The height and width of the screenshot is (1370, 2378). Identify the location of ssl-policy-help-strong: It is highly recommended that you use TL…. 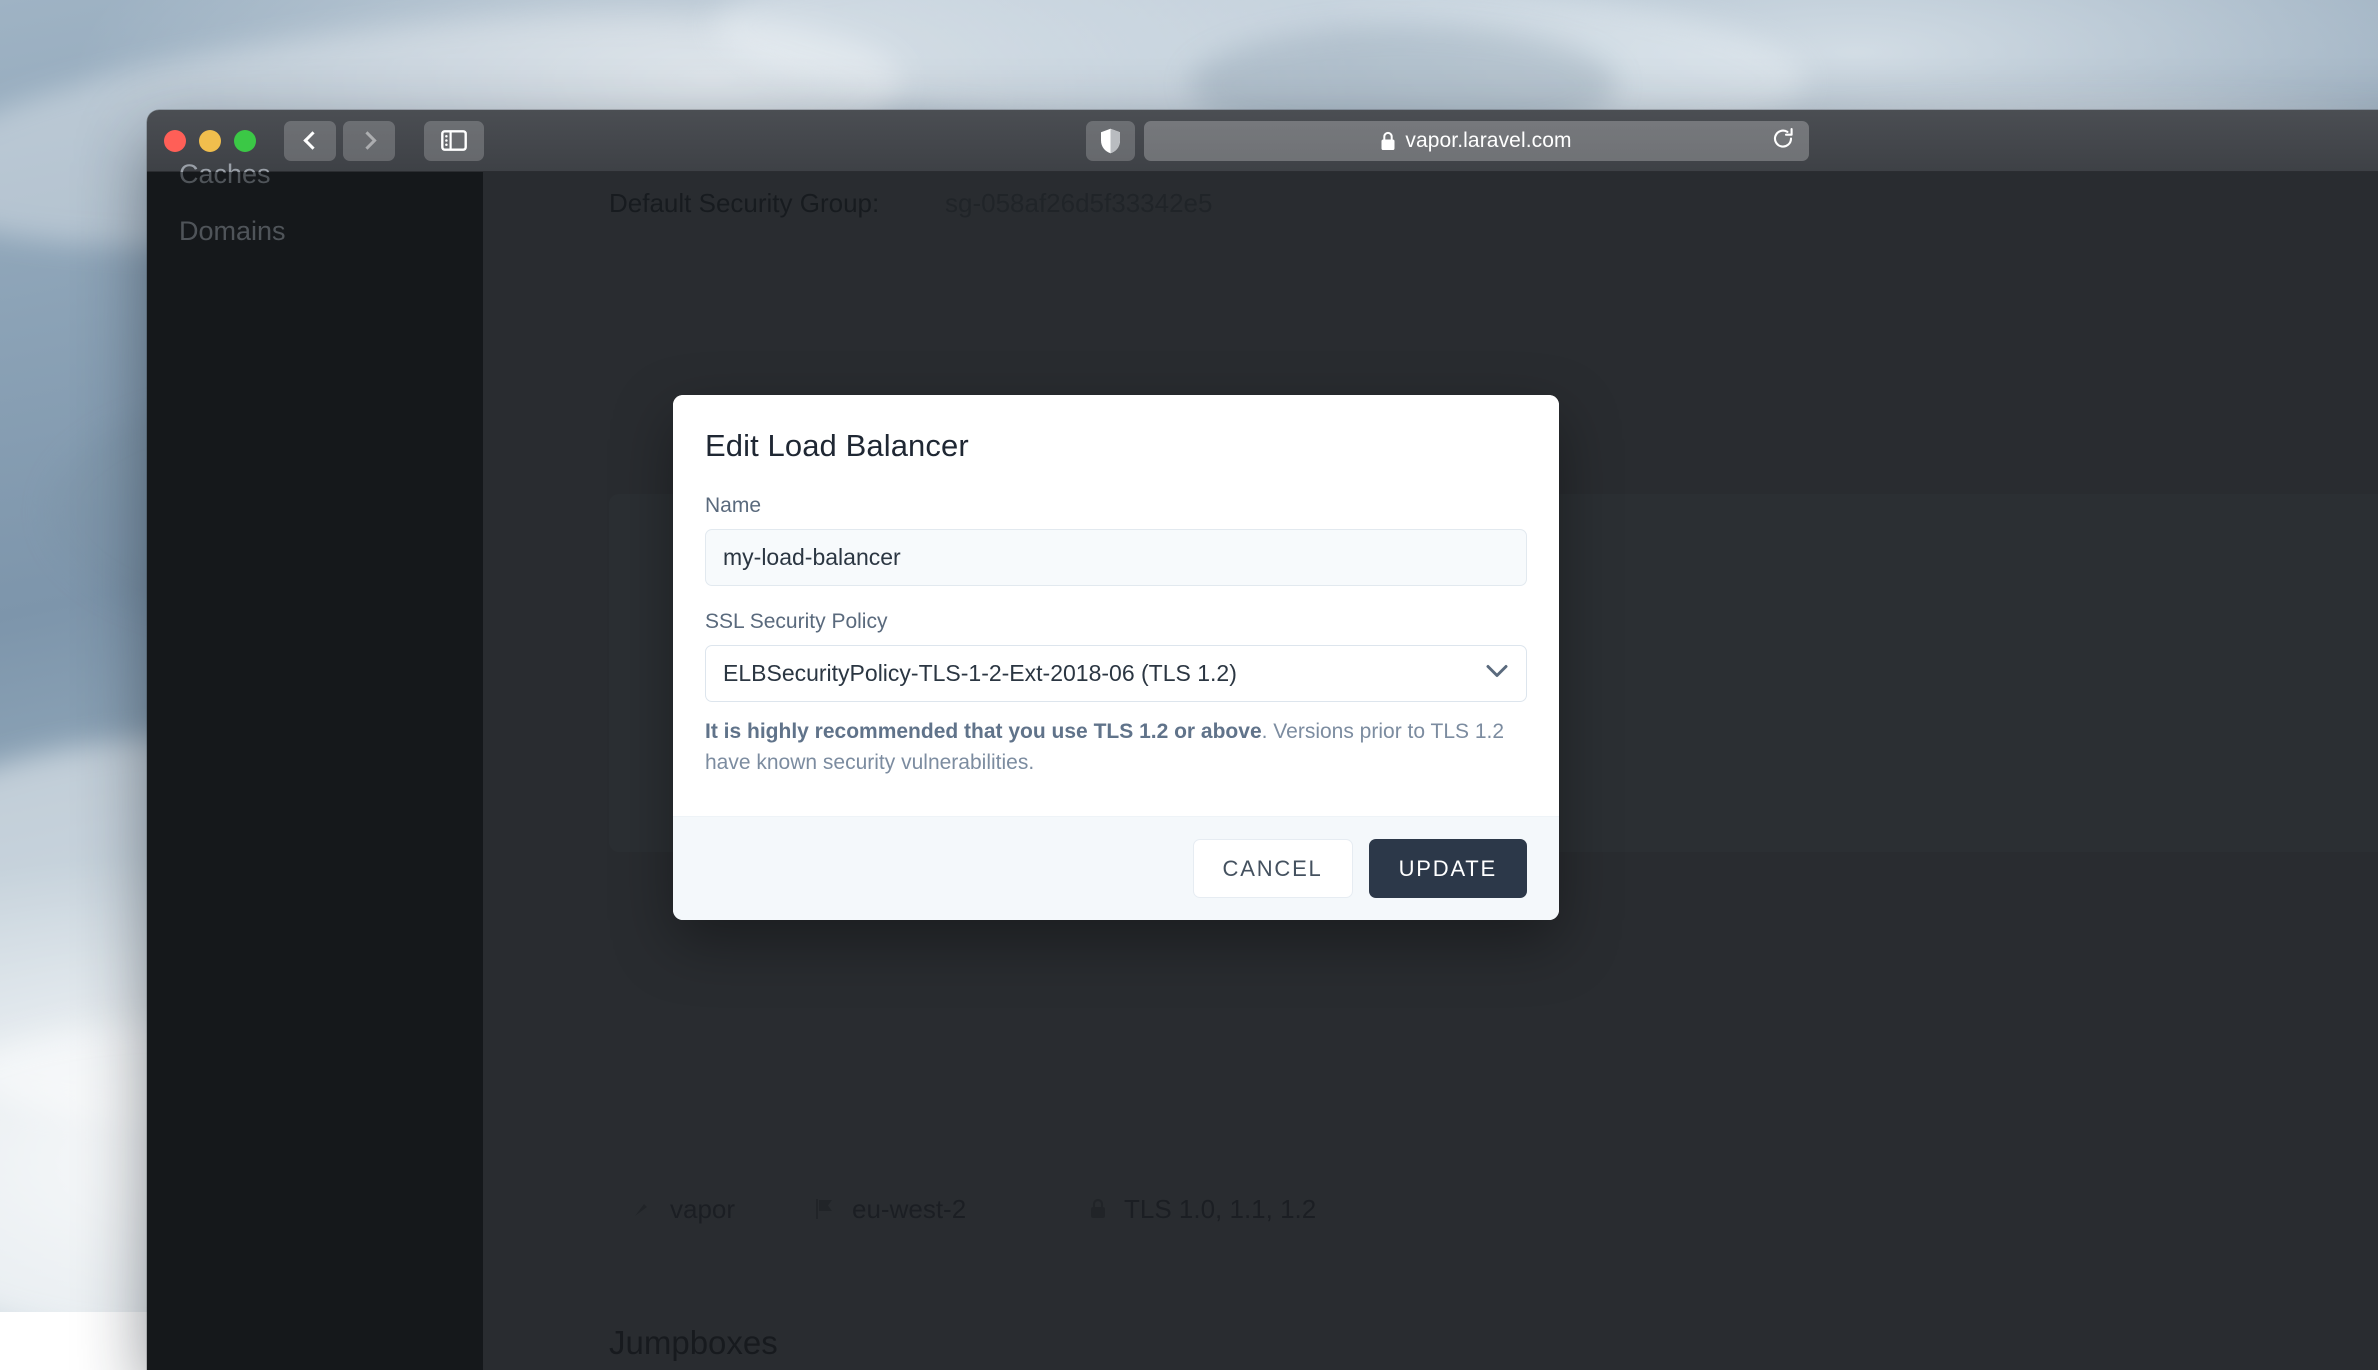
(983, 731).